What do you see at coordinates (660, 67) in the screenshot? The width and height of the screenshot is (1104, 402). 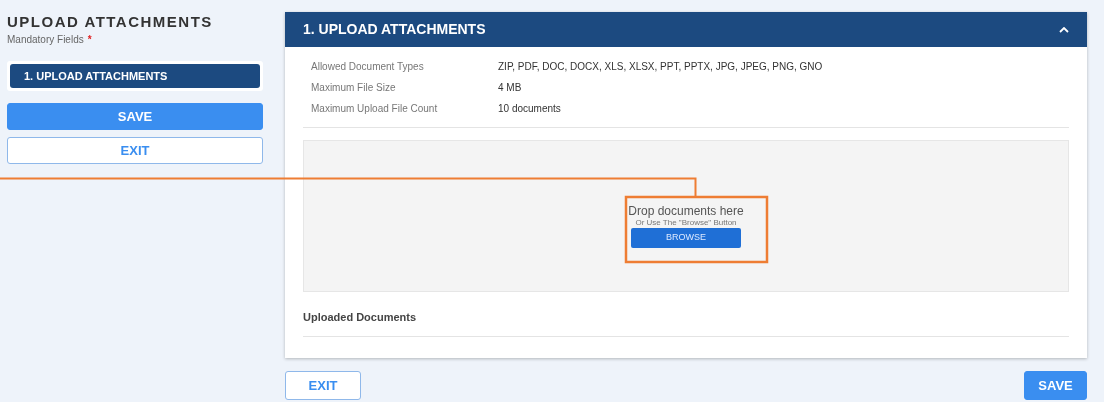 I see `info-value: ZIP, PDF, DOC, DOCX, XLS, XLSX, PPT, PPTX, JPG, JPEG, PNG, GNO` at bounding box center [660, 67].